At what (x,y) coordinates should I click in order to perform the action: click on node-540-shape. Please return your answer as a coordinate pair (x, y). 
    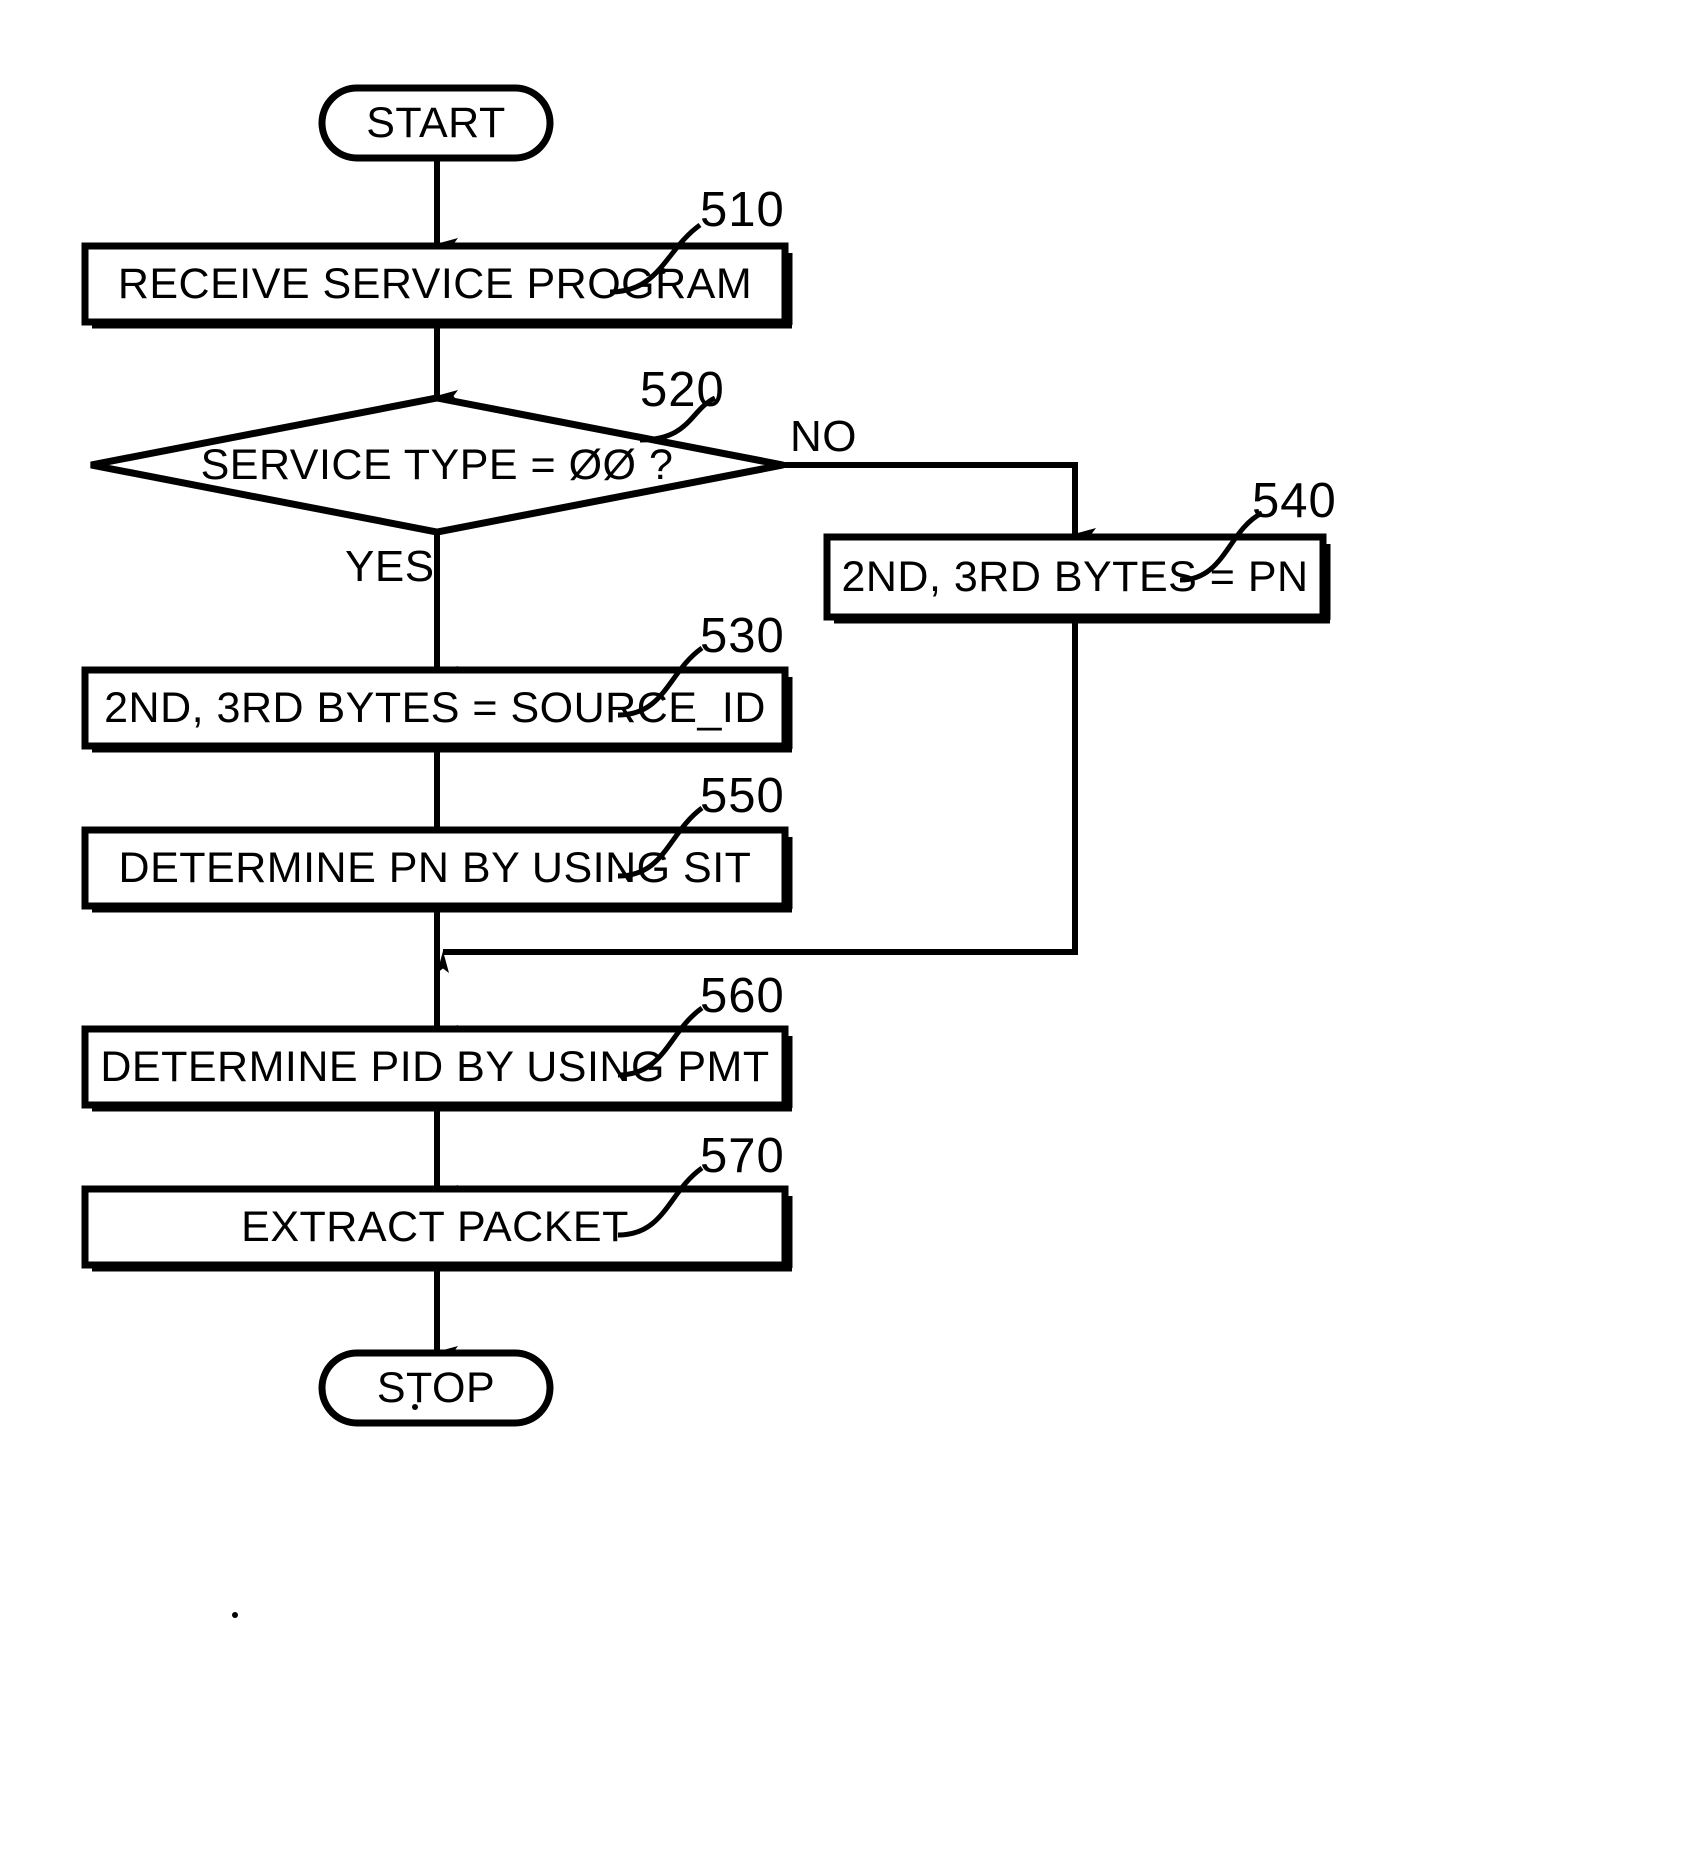
    Looking at the image, I should click on (1077, 578).